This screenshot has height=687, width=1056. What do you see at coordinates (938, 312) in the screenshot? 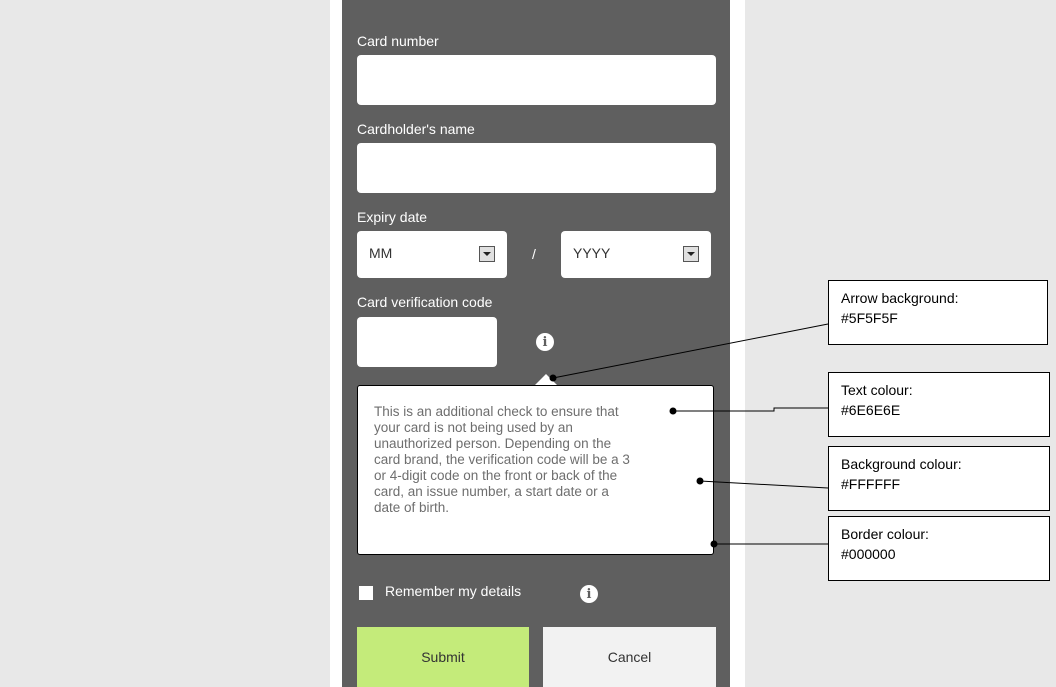
I see `annotation-arrow-background: Arrow background: #5F5F5F` at bounding box center [938, 312].